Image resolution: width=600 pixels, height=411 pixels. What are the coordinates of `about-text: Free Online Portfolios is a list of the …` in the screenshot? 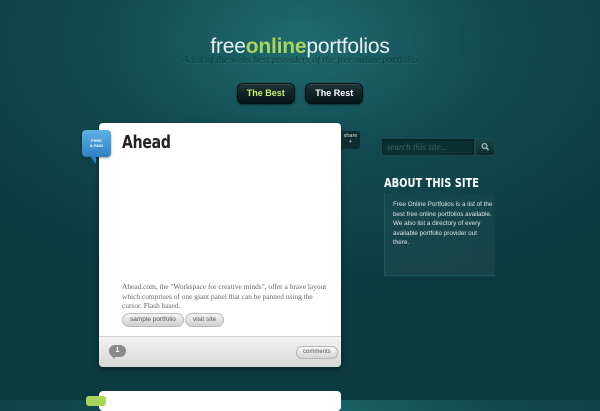 It's located at (443, 223).